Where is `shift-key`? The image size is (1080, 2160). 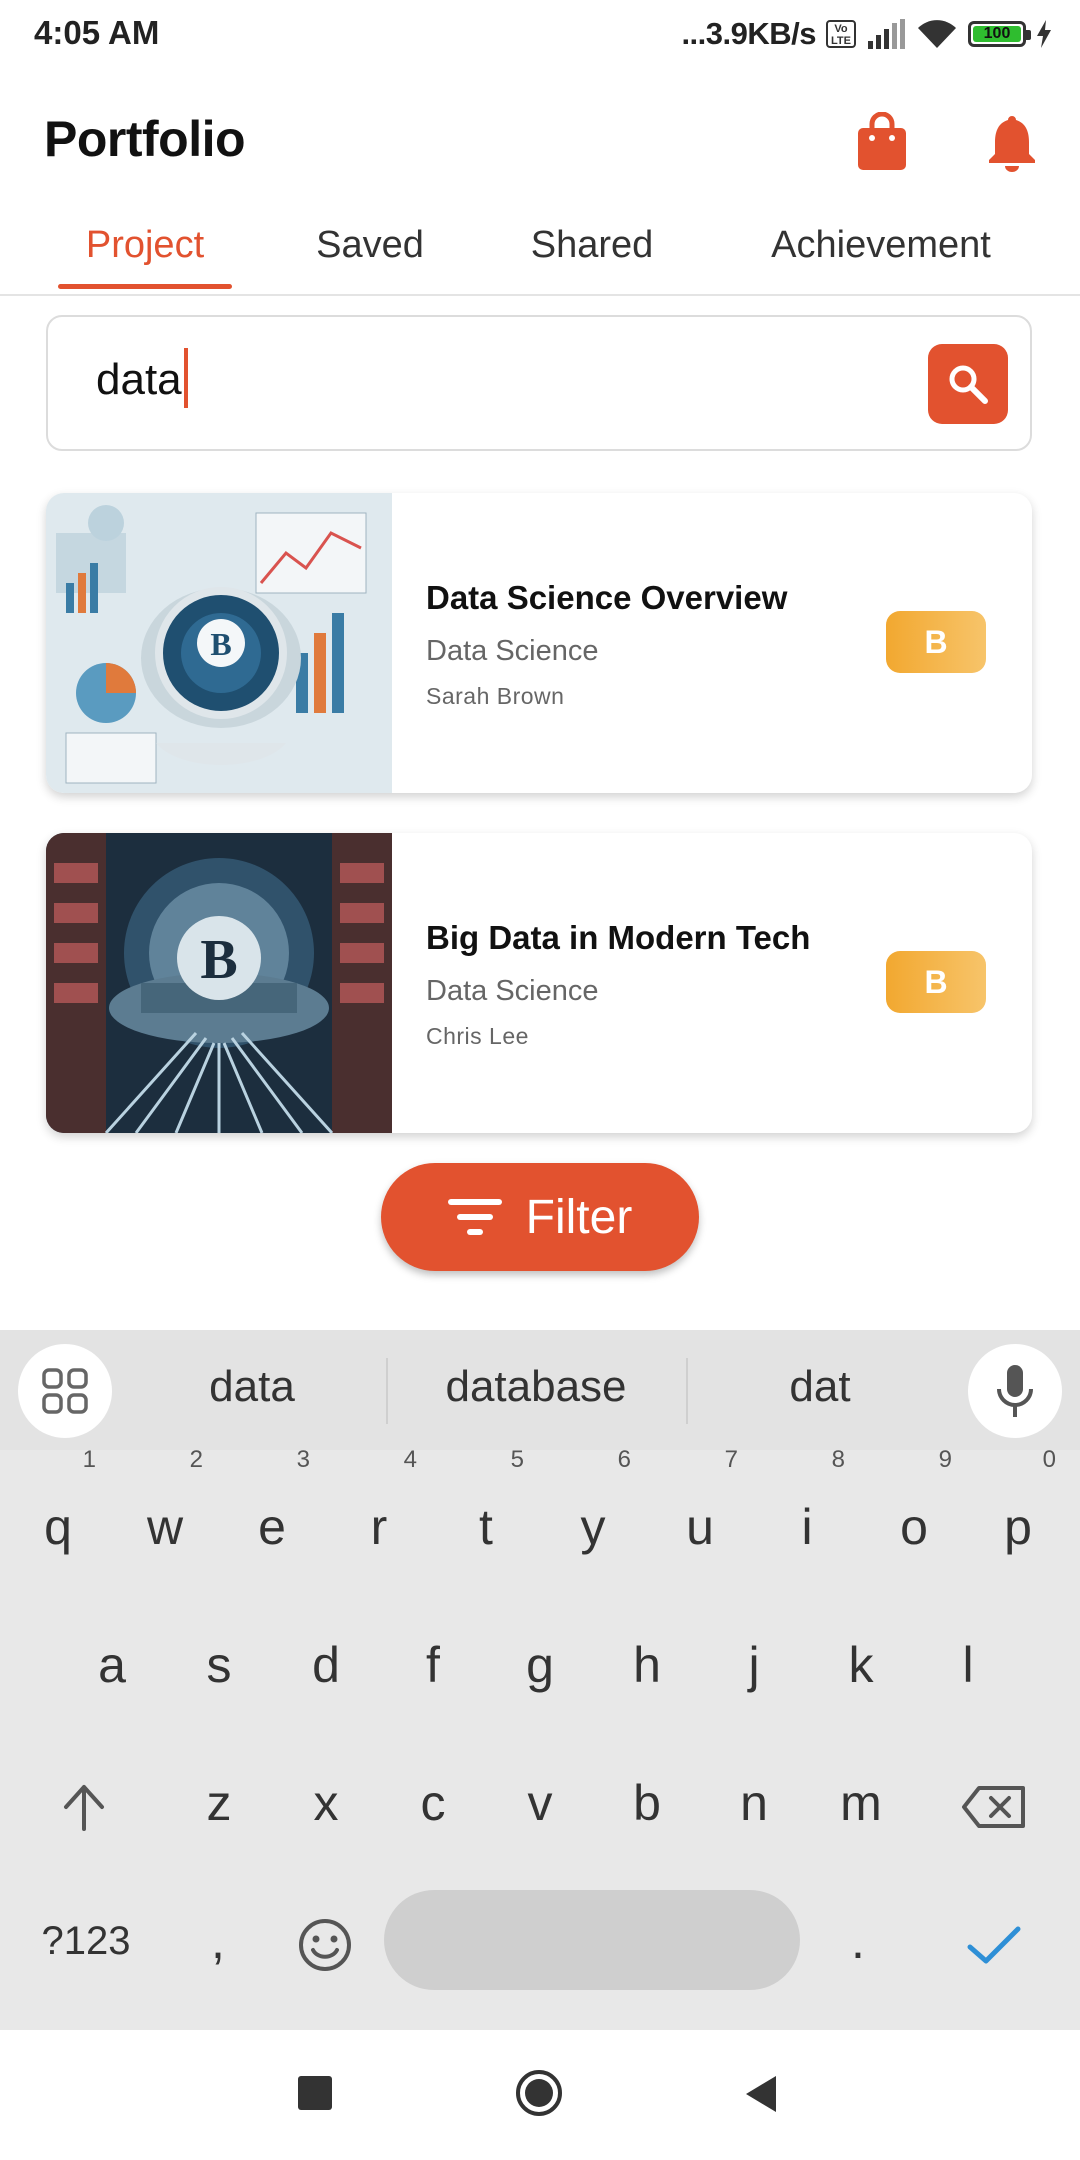
shift-key is located at coordinates (84, 1803).